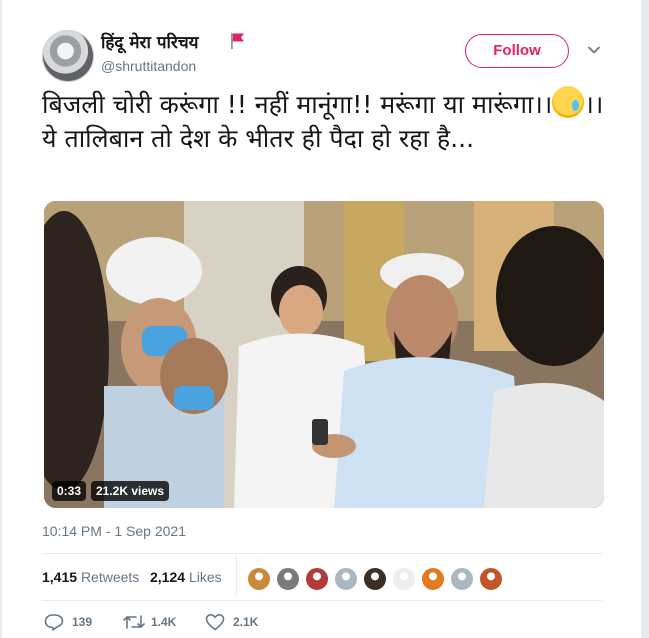 This screenshot has height=638, width=649. Describe the element at coordinates (322, 553) in the screenshot. I see `divider-top` at that location.